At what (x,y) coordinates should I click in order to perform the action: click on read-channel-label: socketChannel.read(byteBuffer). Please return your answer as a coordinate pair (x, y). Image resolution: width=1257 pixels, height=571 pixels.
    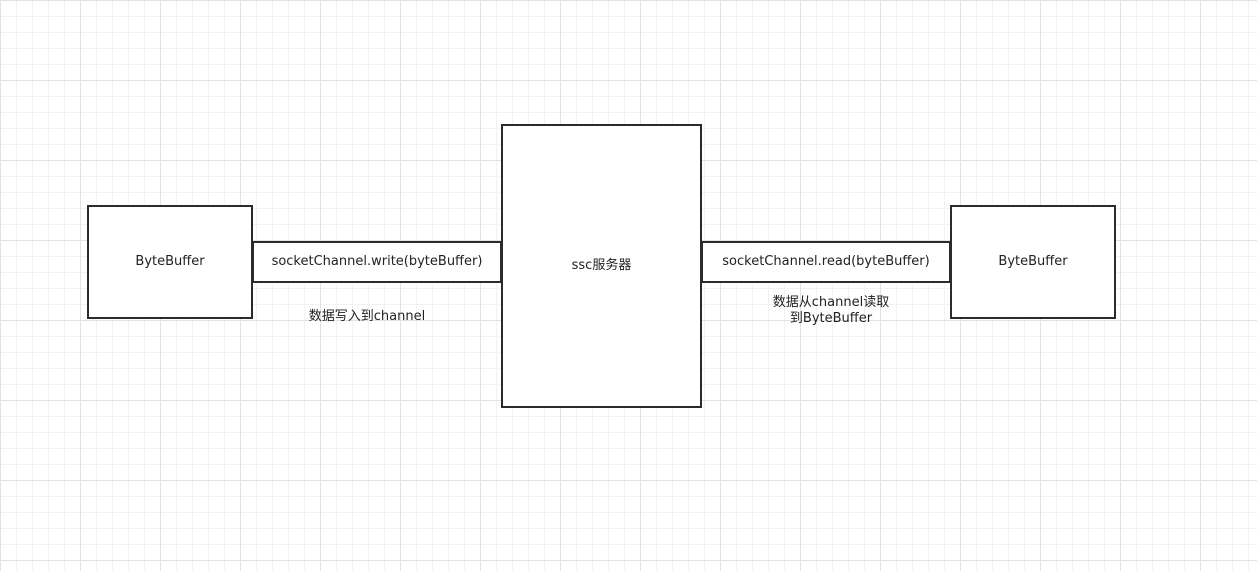
    Looking at the image, I should click on (826, 261).